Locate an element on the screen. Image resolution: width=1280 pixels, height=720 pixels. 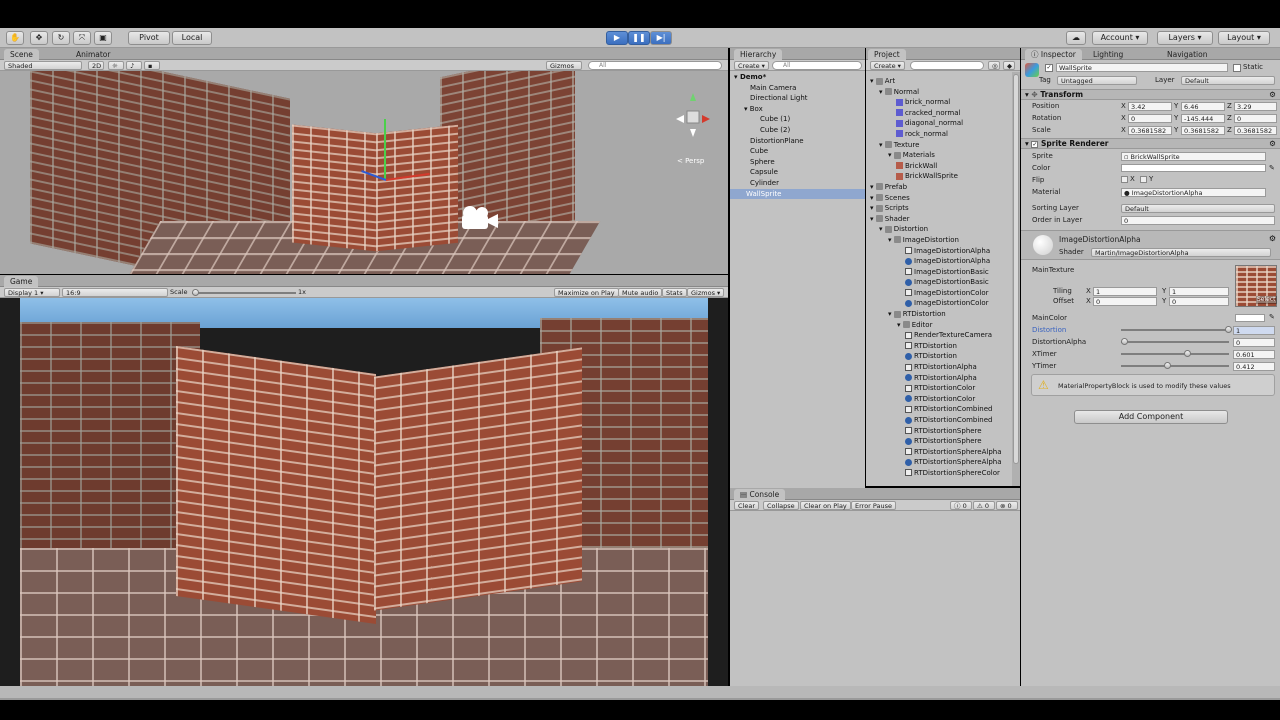
list-item: ▾ Scenes is located at coordinates (943, 198).